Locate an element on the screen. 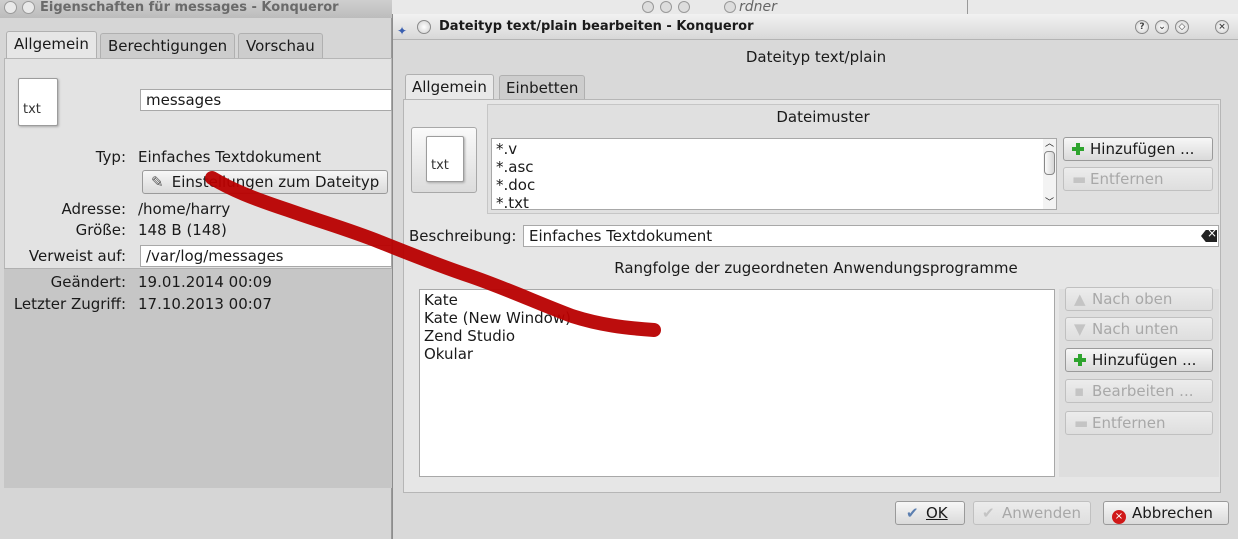  bg-maximize-icon is located at coordinates (684, 7).